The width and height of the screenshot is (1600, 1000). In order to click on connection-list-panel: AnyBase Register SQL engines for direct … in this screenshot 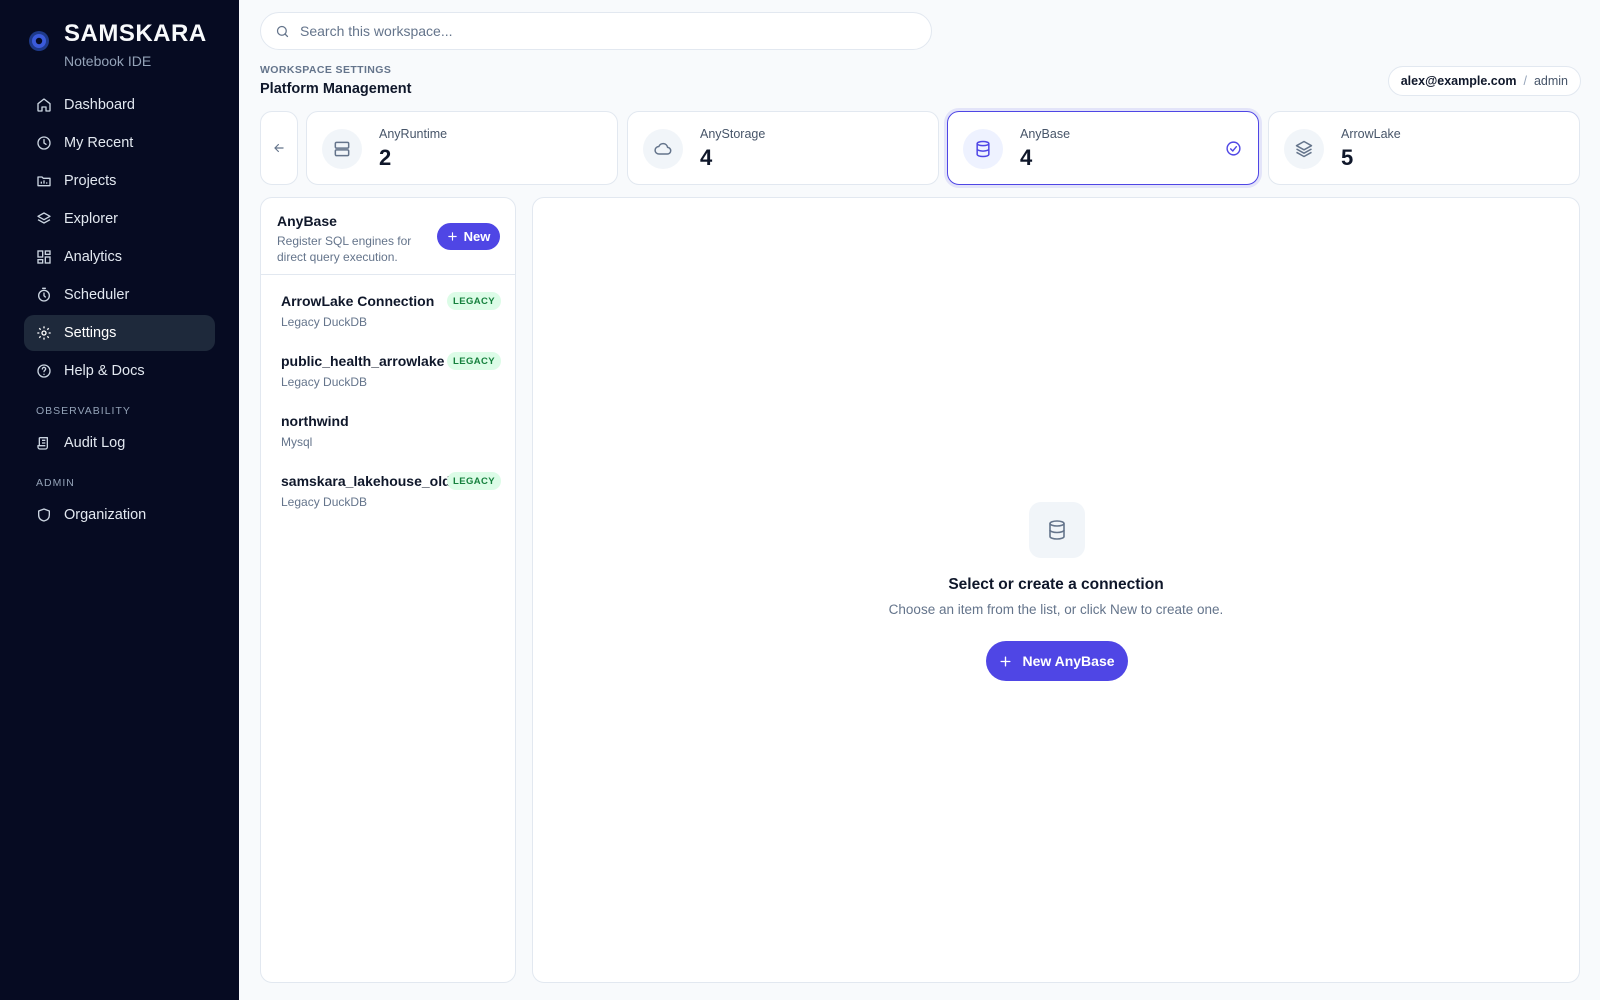, I will do `click(388, 590)`.